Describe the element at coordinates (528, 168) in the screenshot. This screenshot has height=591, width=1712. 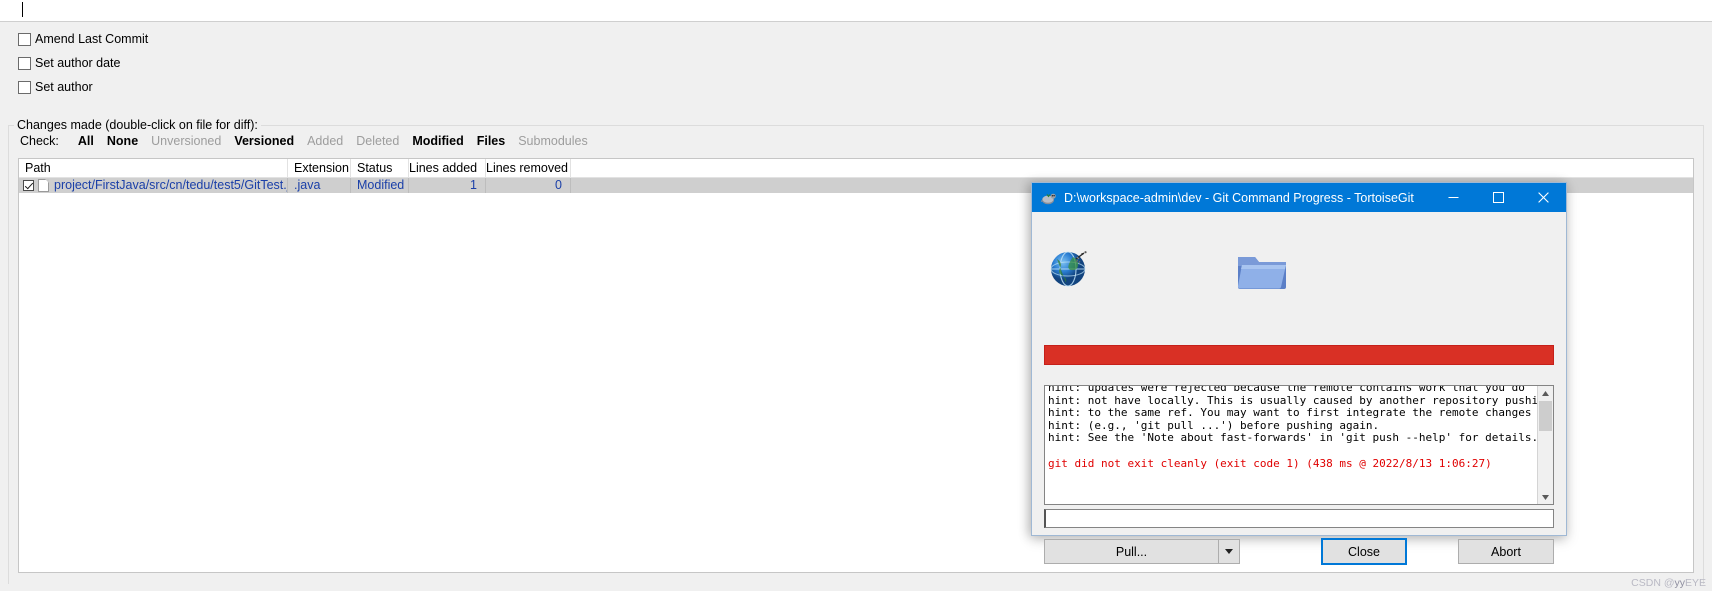
I see `column-header-lines-removed: Lines removed` at that location.